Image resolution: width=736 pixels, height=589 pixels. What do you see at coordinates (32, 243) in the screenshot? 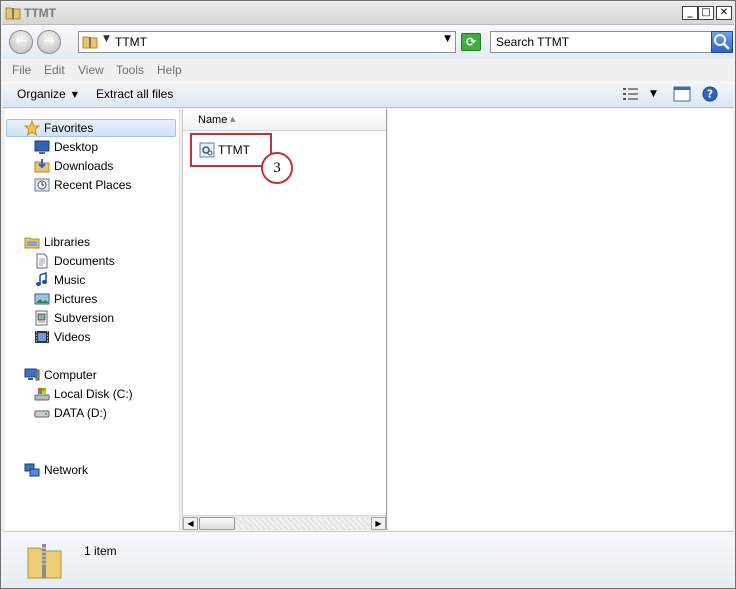
I see `libraries-icon` at bounding box center [32, 243].